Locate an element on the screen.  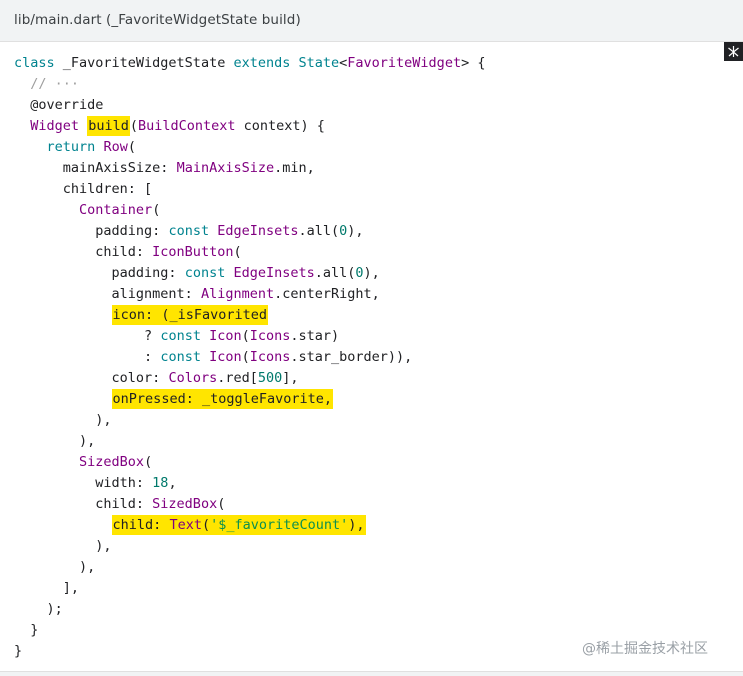
code-line: children: [ is located at coordinates (371, 189).